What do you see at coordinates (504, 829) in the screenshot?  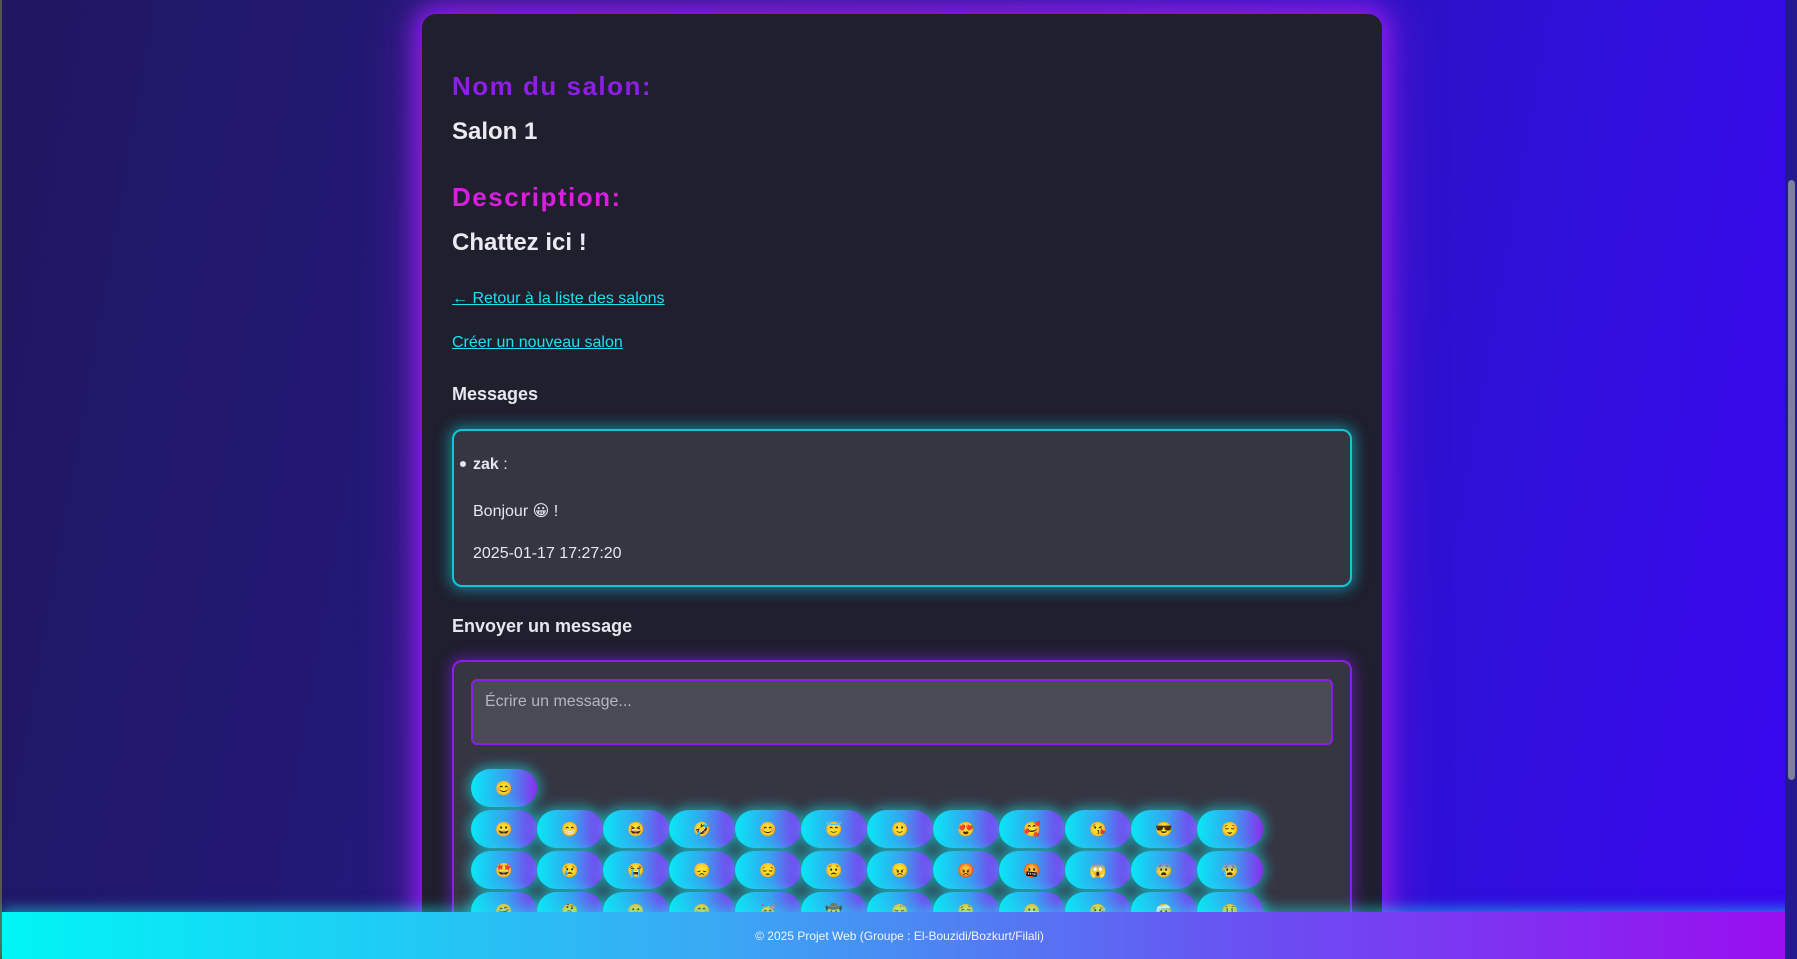 I see `emoji-button: 😀` at bounding box center [504, 829].